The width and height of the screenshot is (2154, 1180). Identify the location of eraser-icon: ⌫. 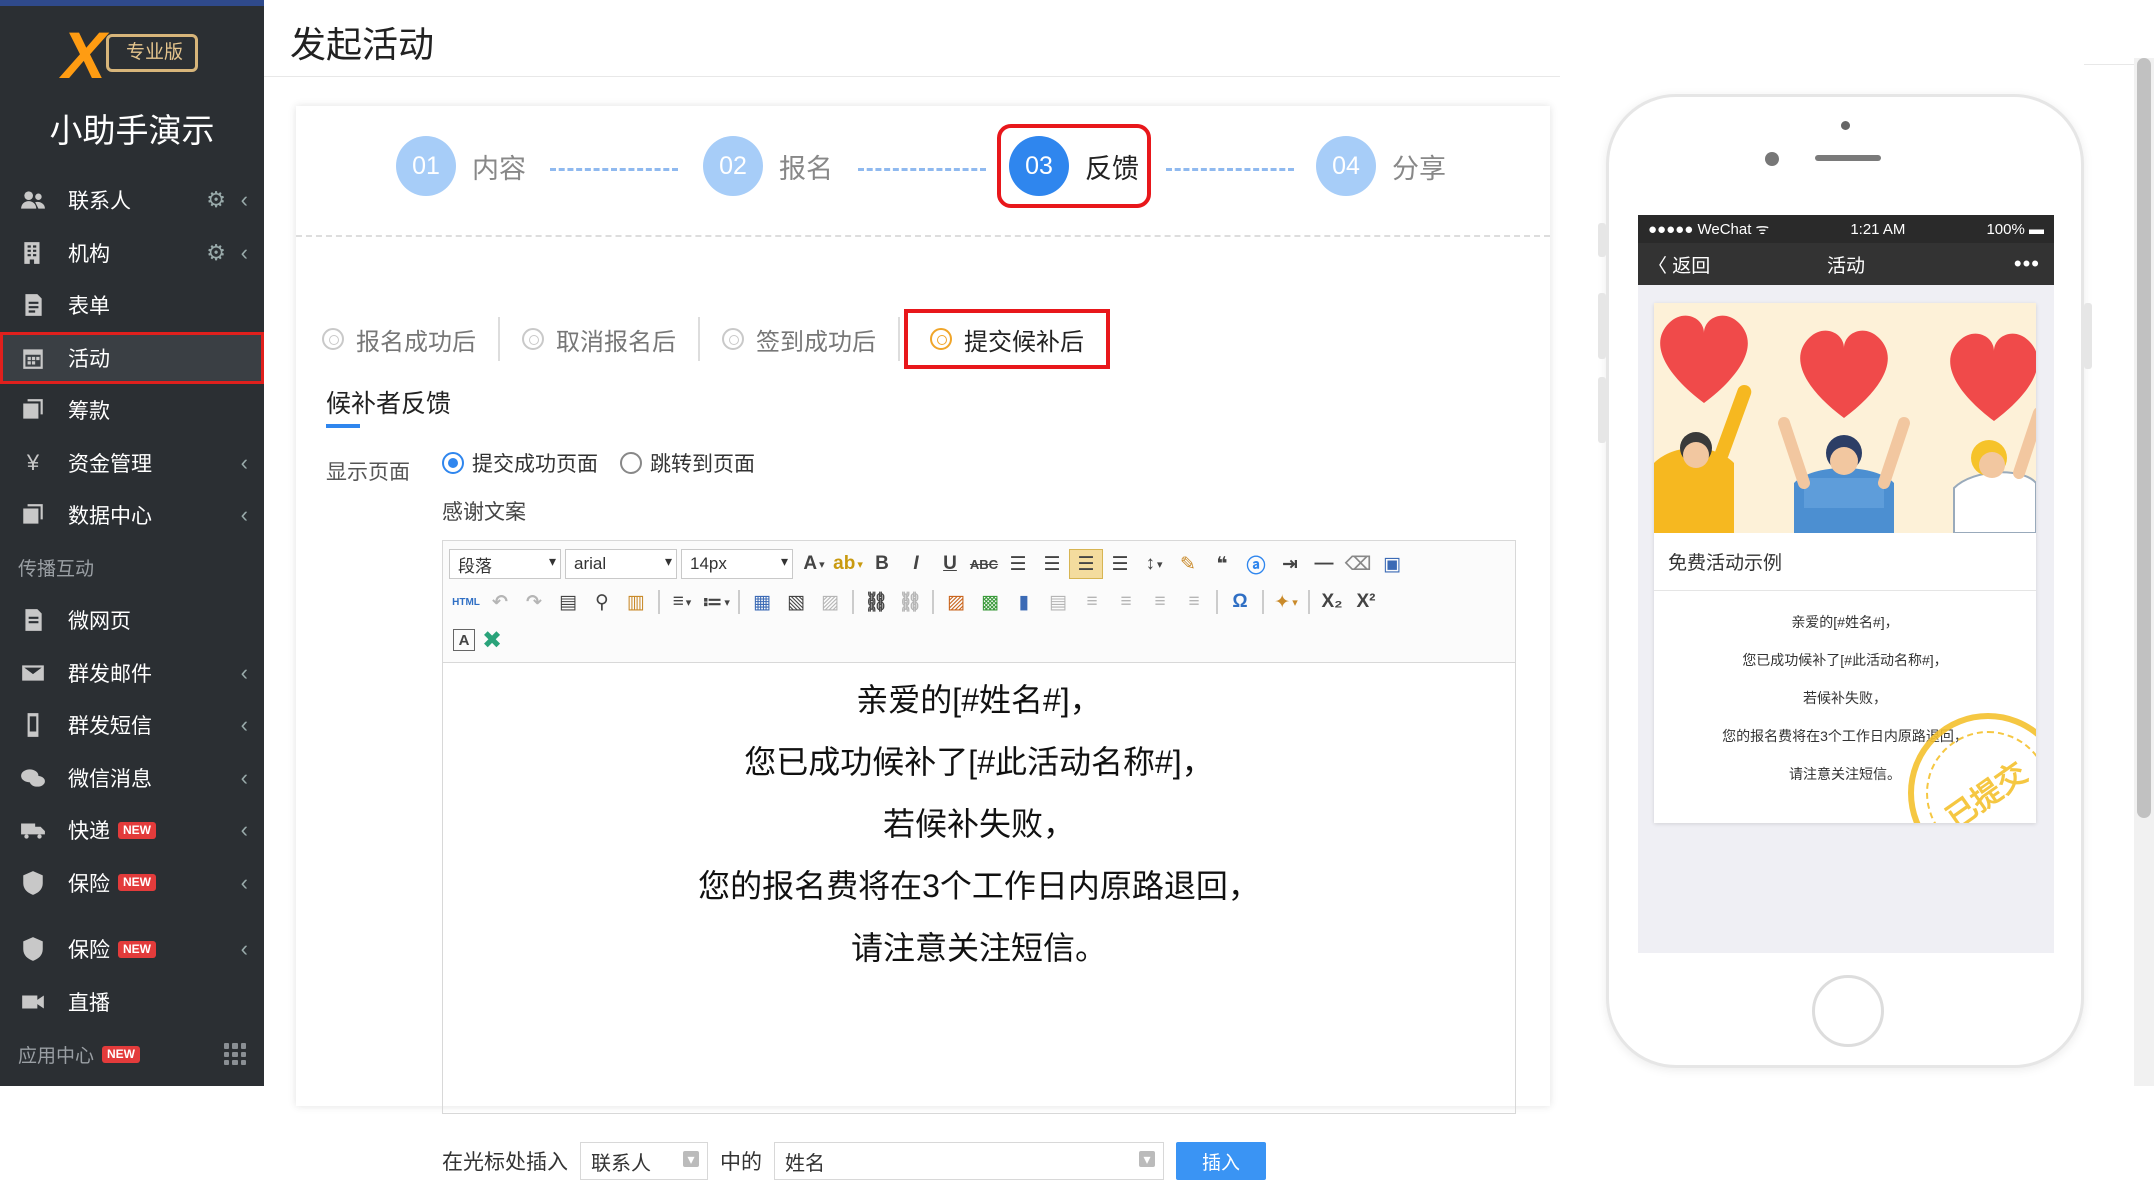
(1358, 564).